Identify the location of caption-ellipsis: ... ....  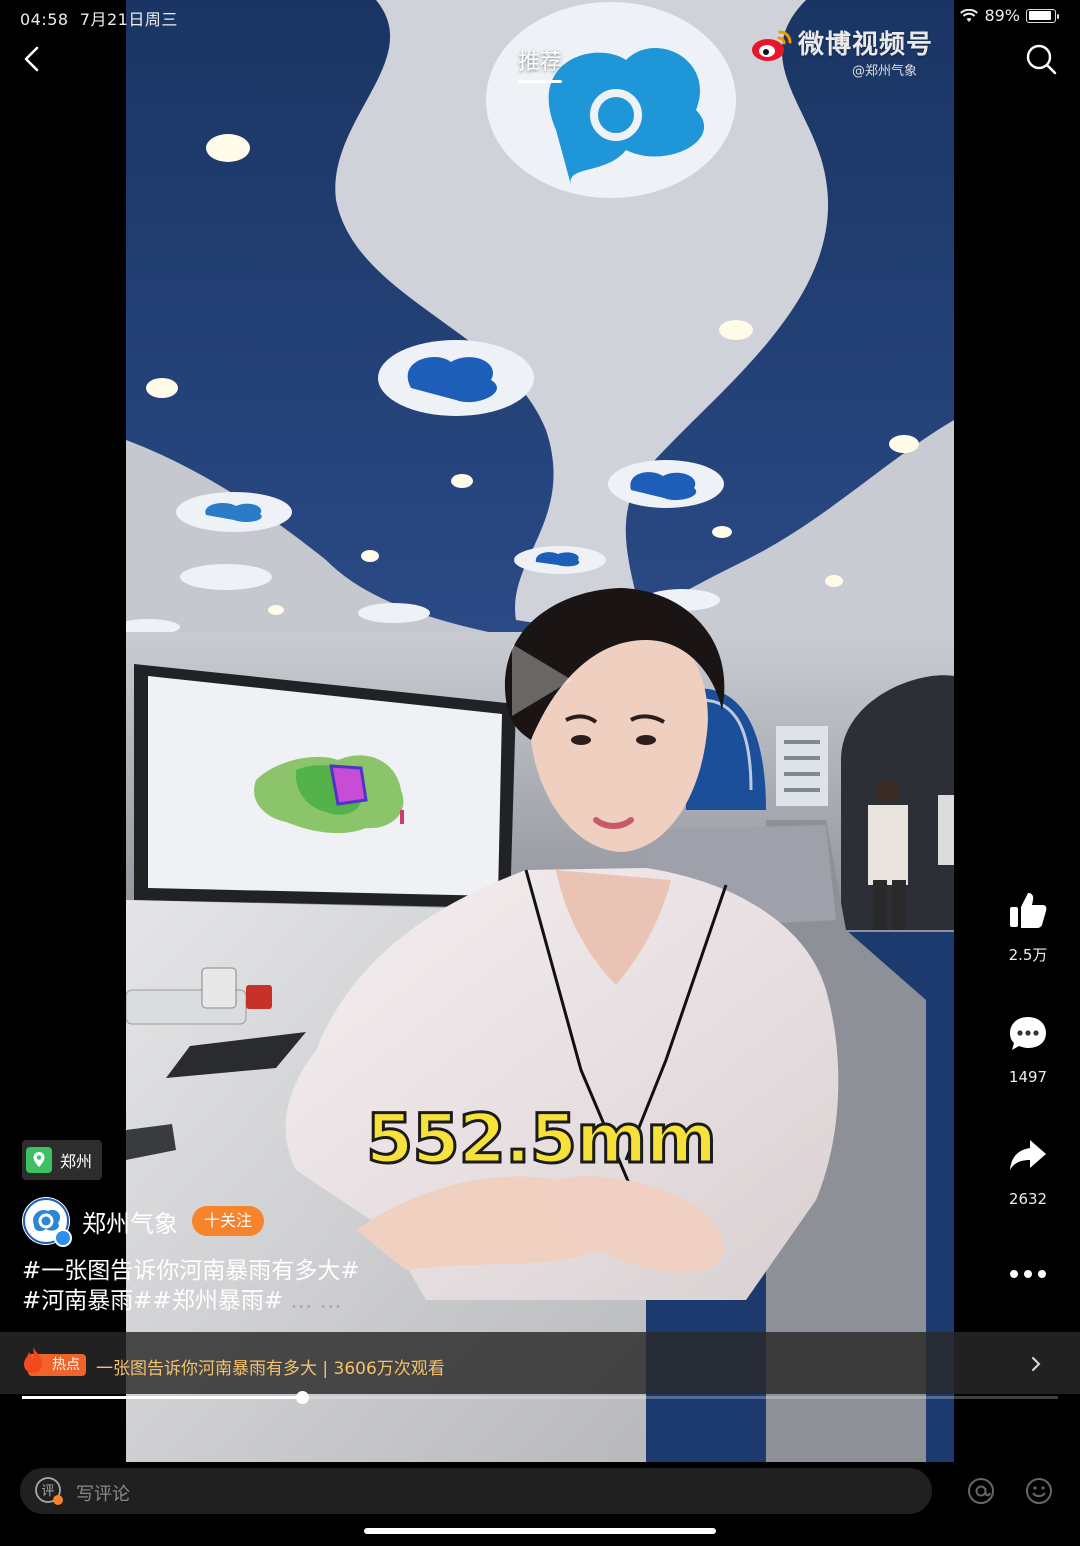
(312, 1301).